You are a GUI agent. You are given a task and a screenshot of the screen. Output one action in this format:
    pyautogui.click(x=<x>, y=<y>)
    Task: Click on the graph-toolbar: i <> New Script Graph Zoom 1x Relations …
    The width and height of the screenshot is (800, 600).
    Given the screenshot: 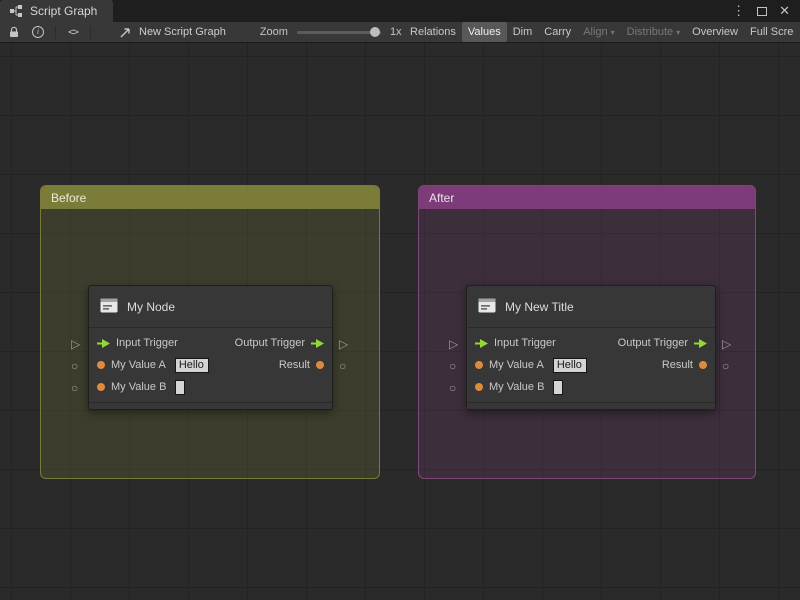 What is the action you would take?
    pyautogui.click(x=400, y=32)
    